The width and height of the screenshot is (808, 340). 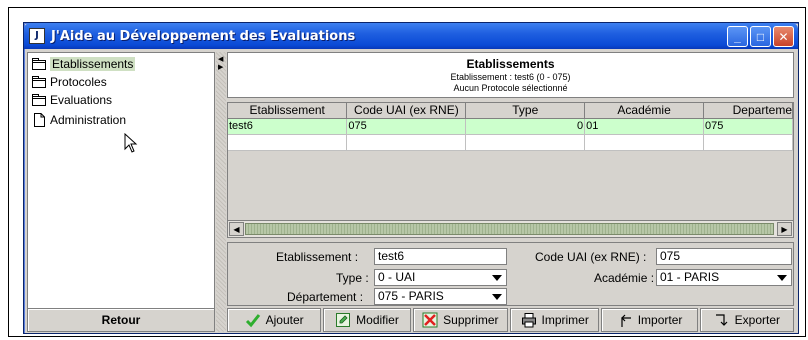 I want to click on departement-select-value: 075 - PARIS, so click(x=411, y=296).